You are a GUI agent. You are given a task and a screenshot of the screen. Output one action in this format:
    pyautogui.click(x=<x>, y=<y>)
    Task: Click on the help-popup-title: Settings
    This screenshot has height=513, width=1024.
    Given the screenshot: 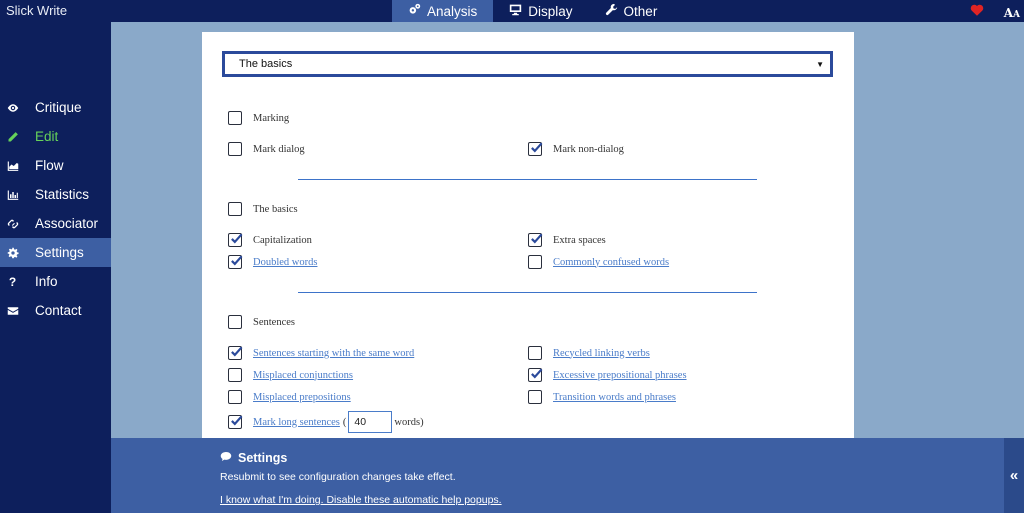 What is the action you would take?
    pyautogui.click(x=253, y=458)
    